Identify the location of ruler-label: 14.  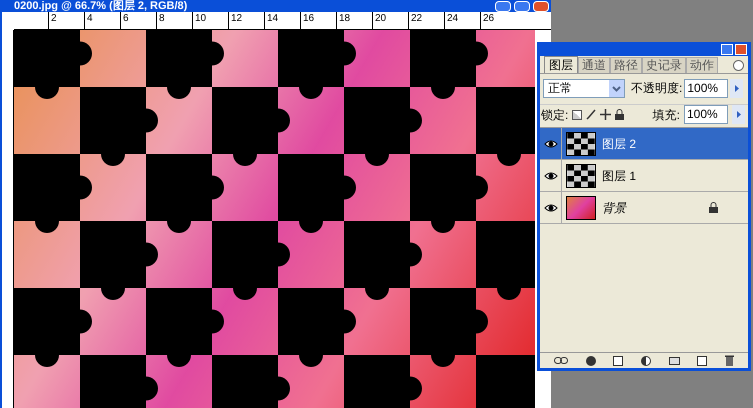
(282, 20).